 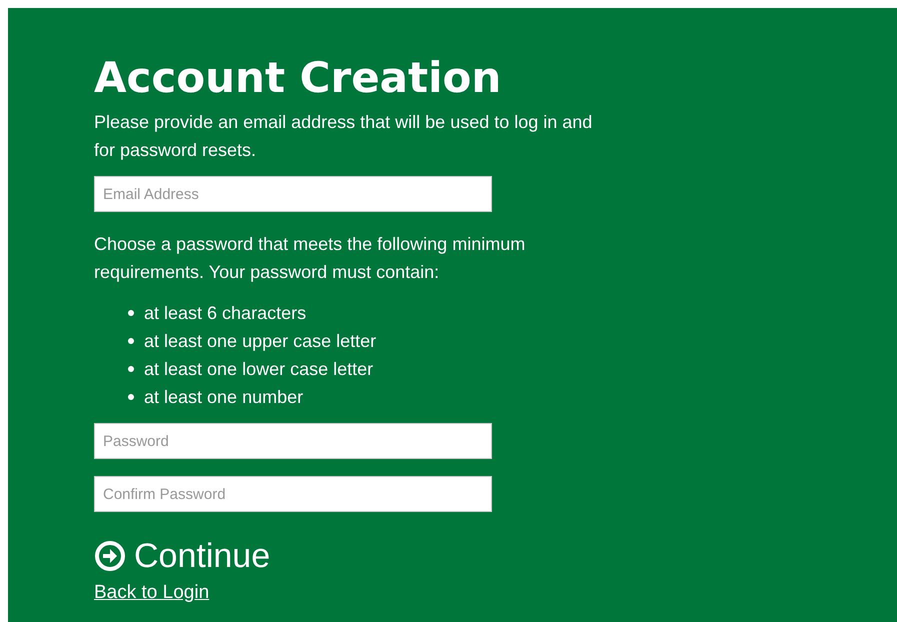 What do you see at coordinates (344, 136) in the screenshot?
I see `email-instructions: Please provide an email address that will be used to log in and for password resets.` at bounding box center [344, 136].